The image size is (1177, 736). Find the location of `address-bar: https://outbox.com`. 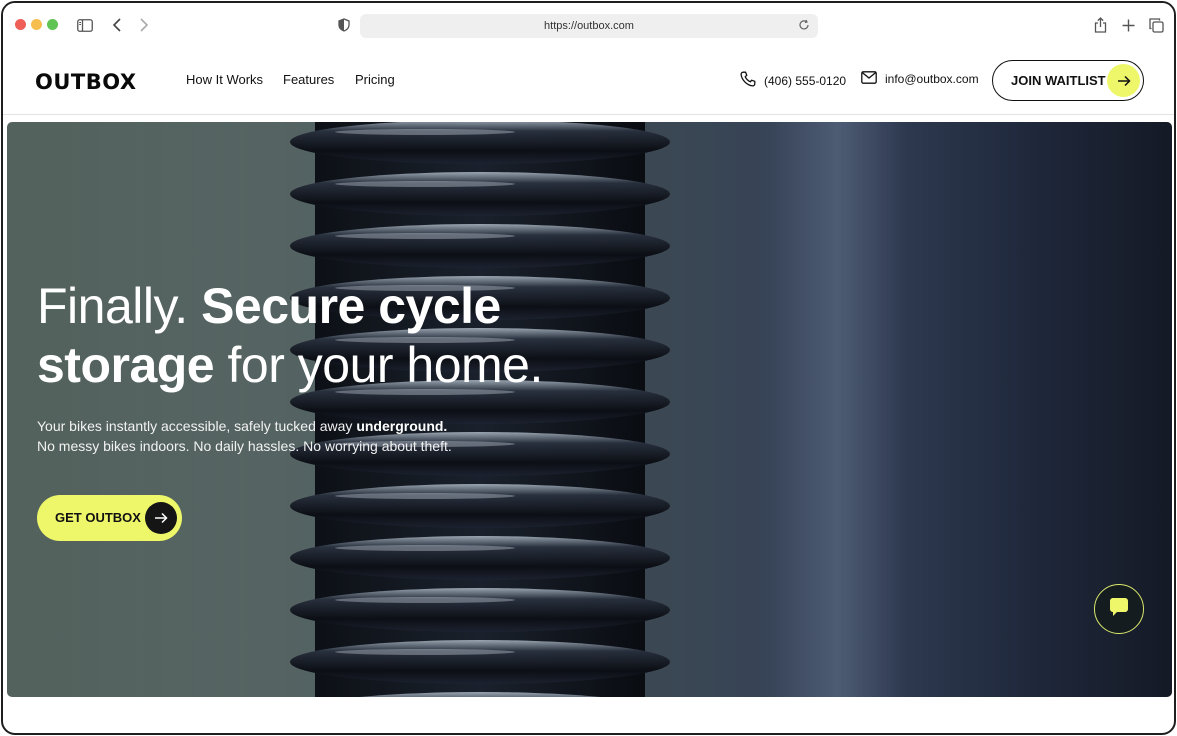

address-bar: https://outbox.com is located at coordinates (589, 26).